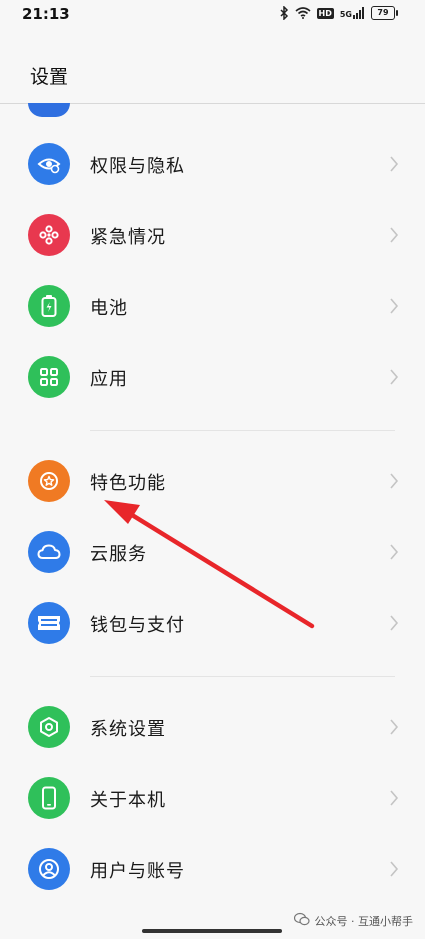 The image size is (425, 939). I want to click on settings-item-label: 电池, so click(109, 308).